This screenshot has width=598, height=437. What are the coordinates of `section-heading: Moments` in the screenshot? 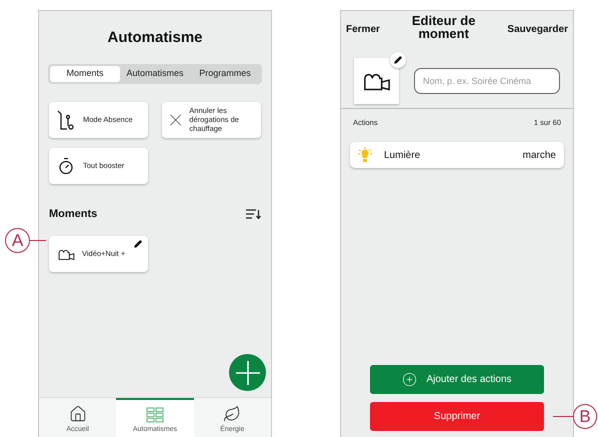 It's located at (73, 214).